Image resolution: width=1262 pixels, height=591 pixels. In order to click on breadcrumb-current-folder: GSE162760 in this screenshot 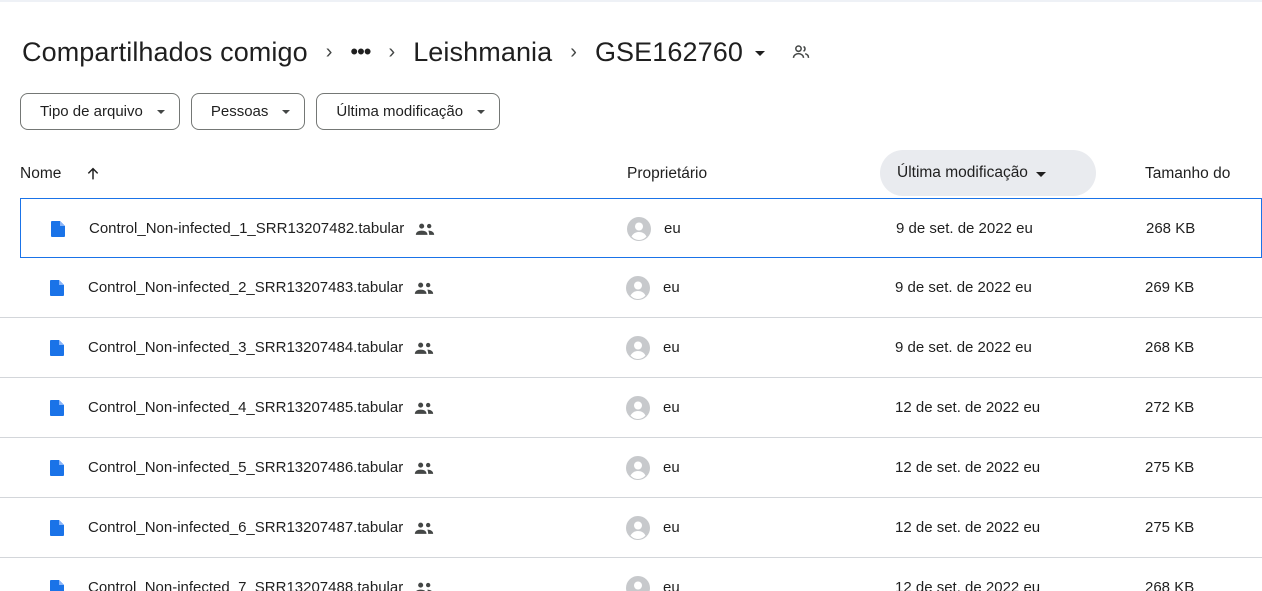, I will do `click(679, 52)`.